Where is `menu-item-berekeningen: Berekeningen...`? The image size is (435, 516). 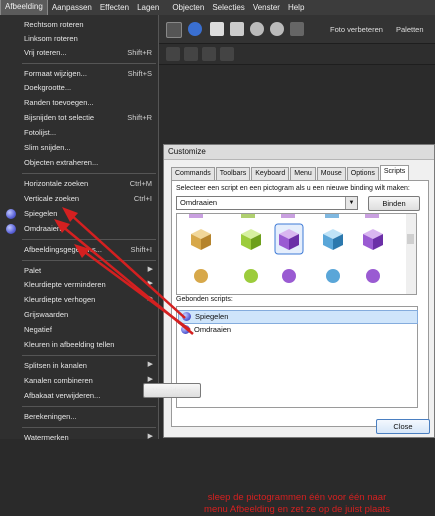
menu-item-berekeningen: Berekeningen... is located at coordinates (79, 417).